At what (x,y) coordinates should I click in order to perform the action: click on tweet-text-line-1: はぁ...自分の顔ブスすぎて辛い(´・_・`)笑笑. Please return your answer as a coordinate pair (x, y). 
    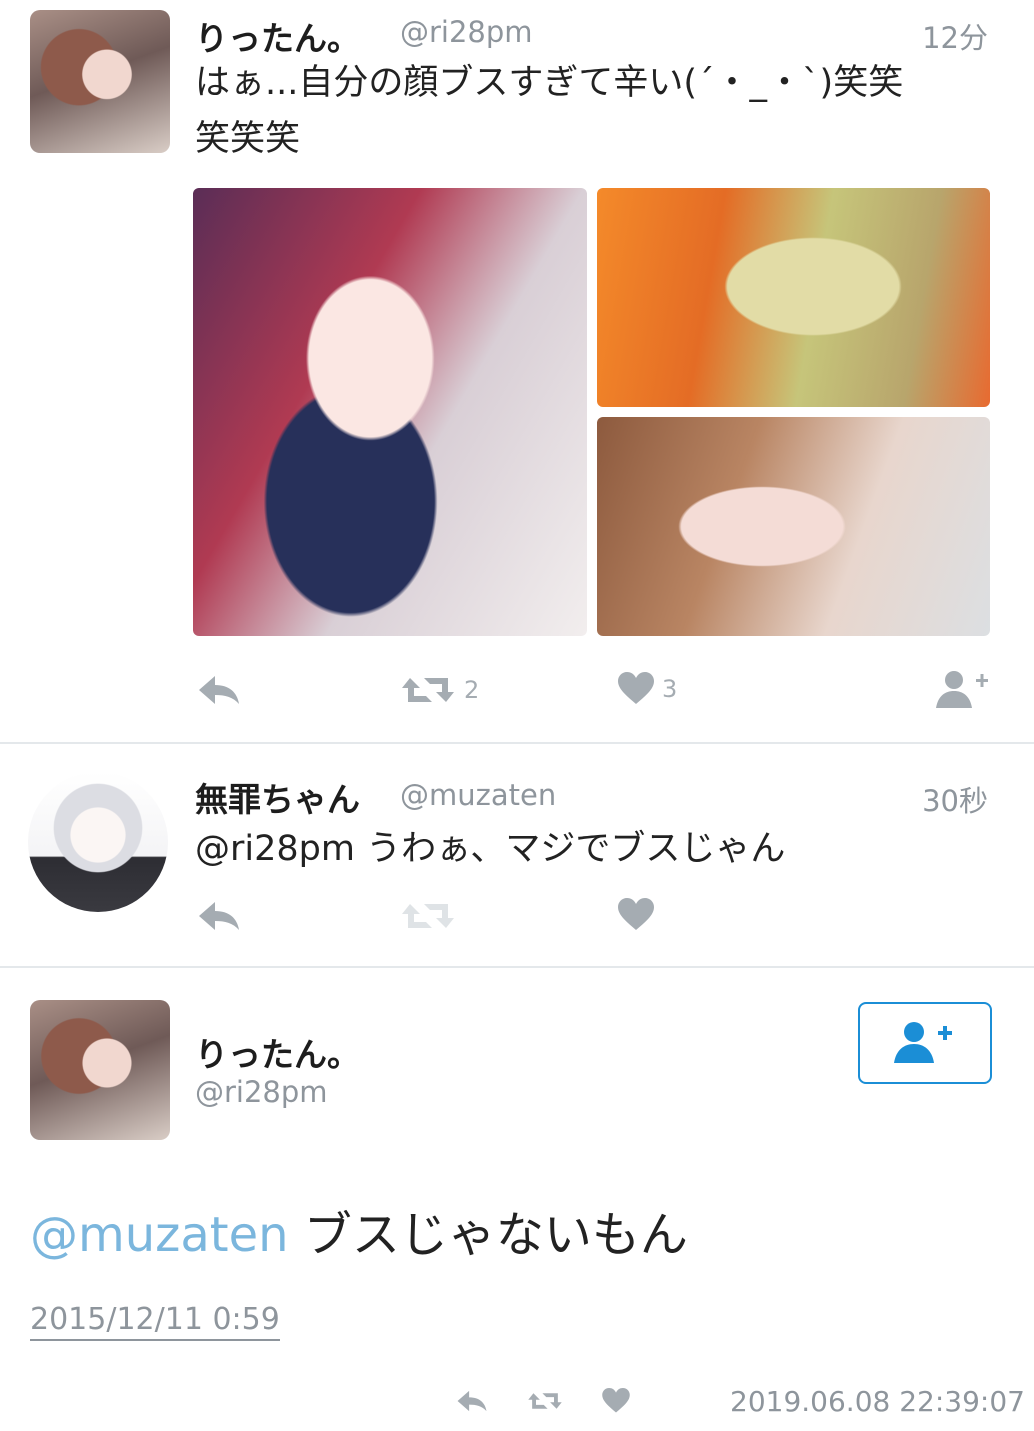
    Looking at the image, I should click on (549, 83).